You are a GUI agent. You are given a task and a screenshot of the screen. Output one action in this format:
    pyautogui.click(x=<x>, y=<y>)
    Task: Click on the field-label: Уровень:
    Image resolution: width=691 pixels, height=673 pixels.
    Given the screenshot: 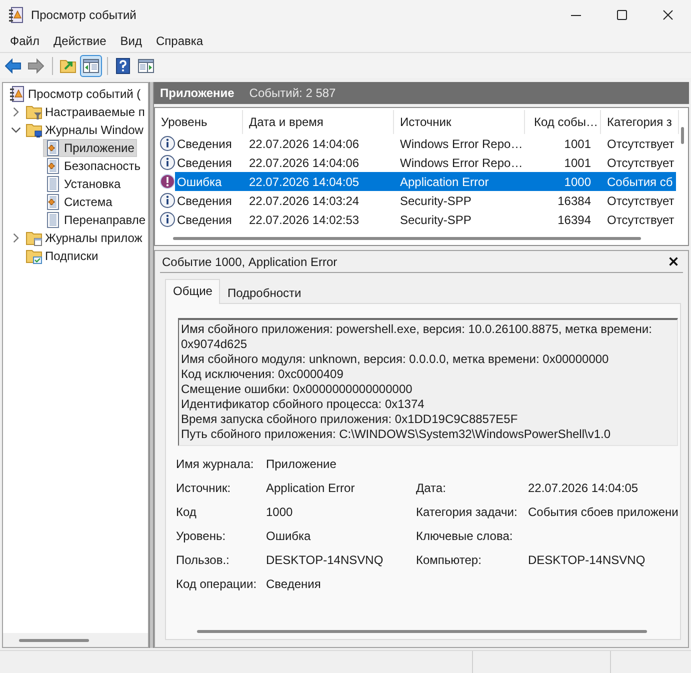 What is the action you would take?
    pyautogui.click(x=201, y=536)
    